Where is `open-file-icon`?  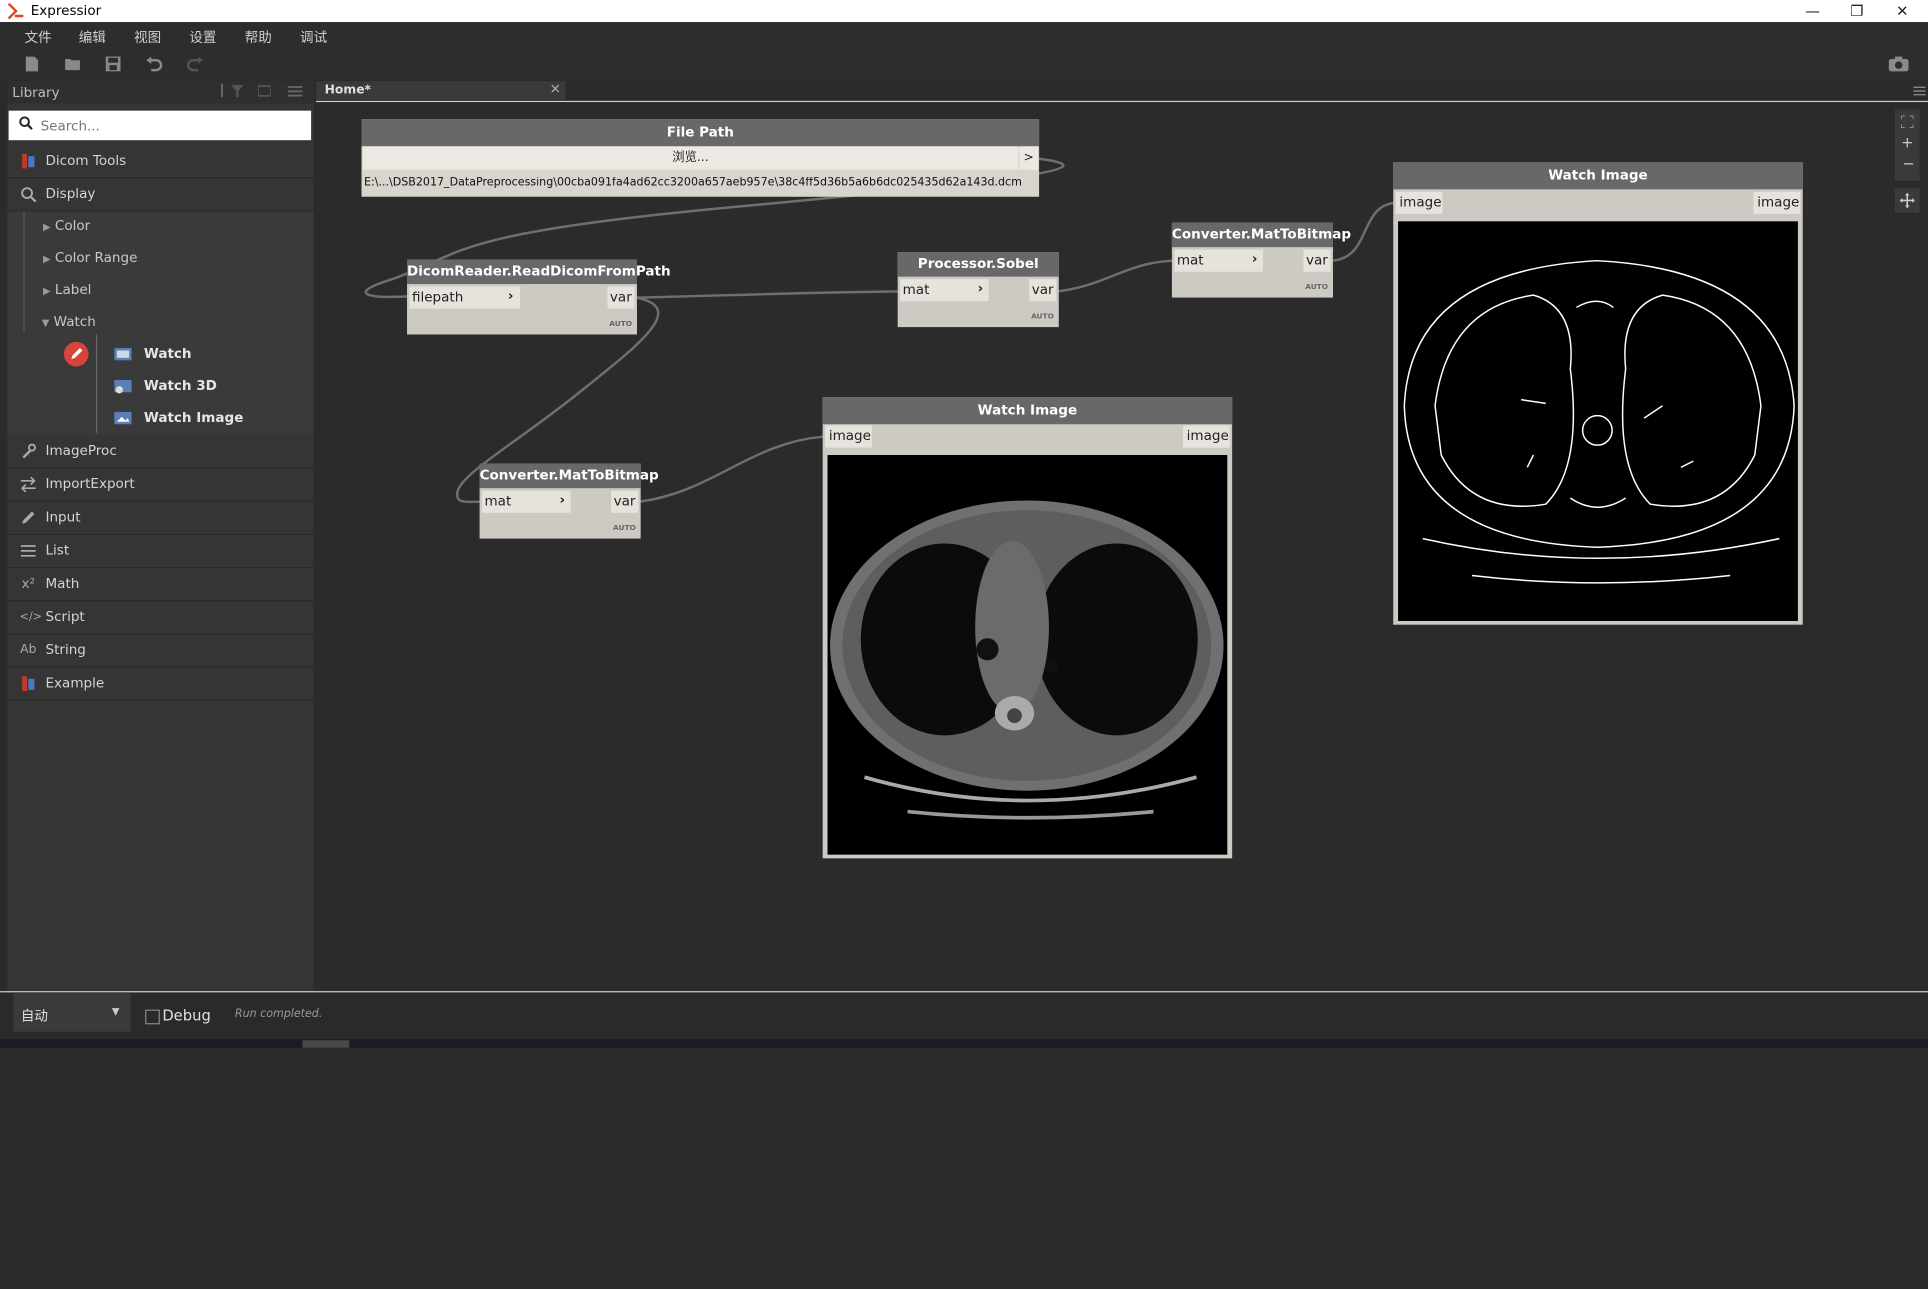 open-file-icon is located at coordinates (72, 63).